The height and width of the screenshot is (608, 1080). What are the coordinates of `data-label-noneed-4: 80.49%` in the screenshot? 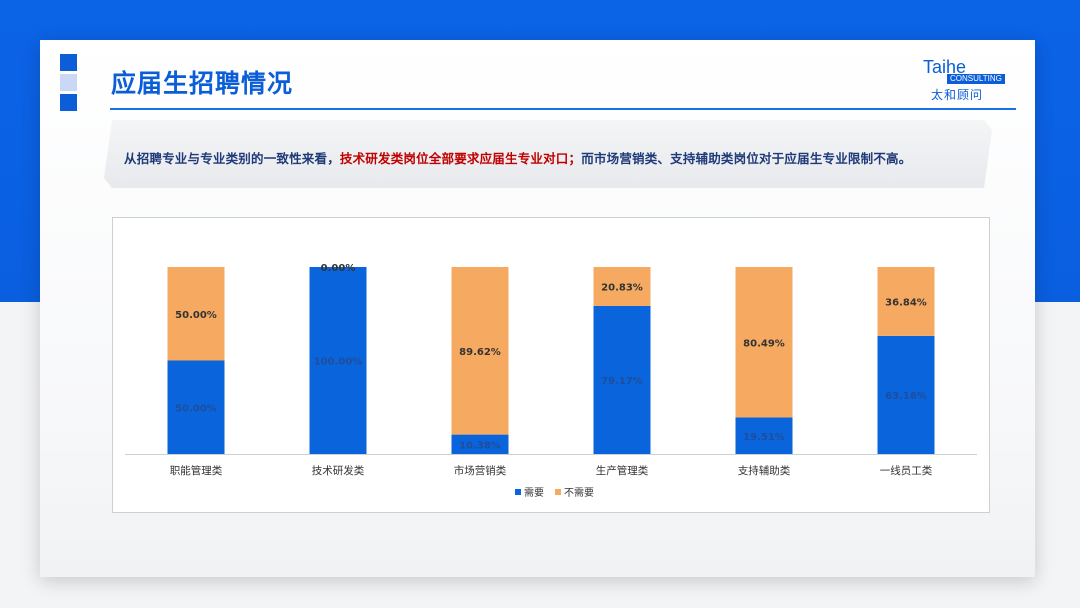 It's located at (764, 343).